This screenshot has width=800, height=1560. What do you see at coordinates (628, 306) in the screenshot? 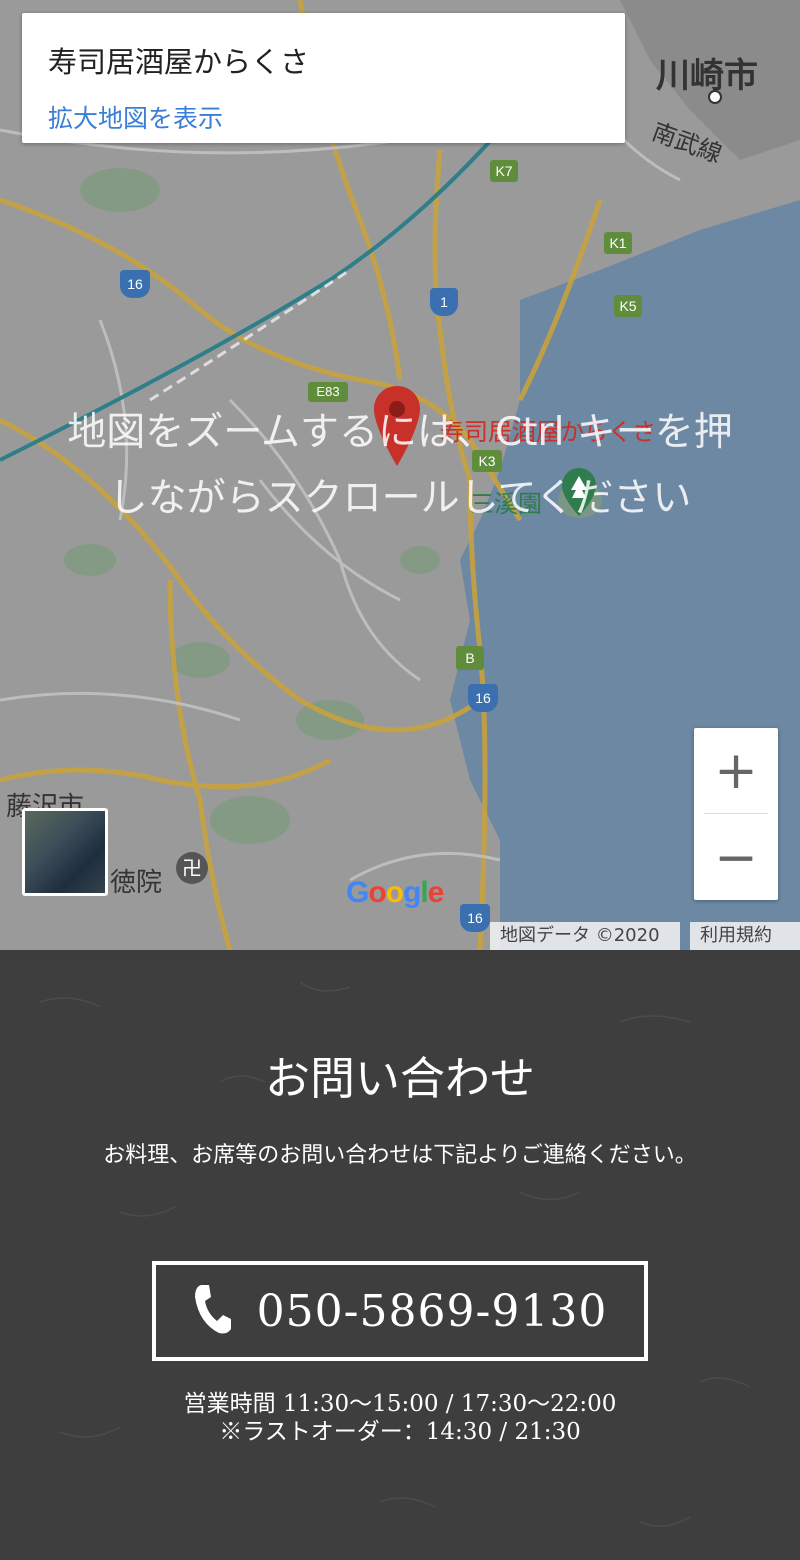
I see `route-badge-k5: K5` at bounding box center [628, 306].